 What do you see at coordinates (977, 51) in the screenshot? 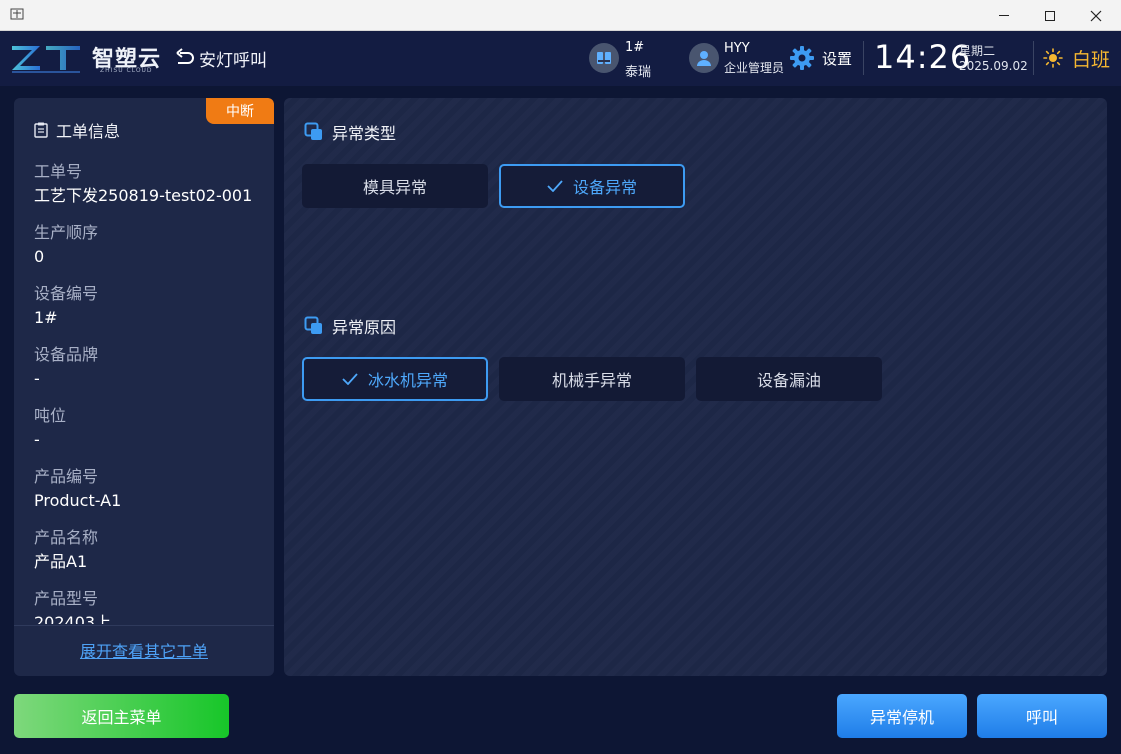
I see `weekday: 星期二` at bounding box center [977, 51].